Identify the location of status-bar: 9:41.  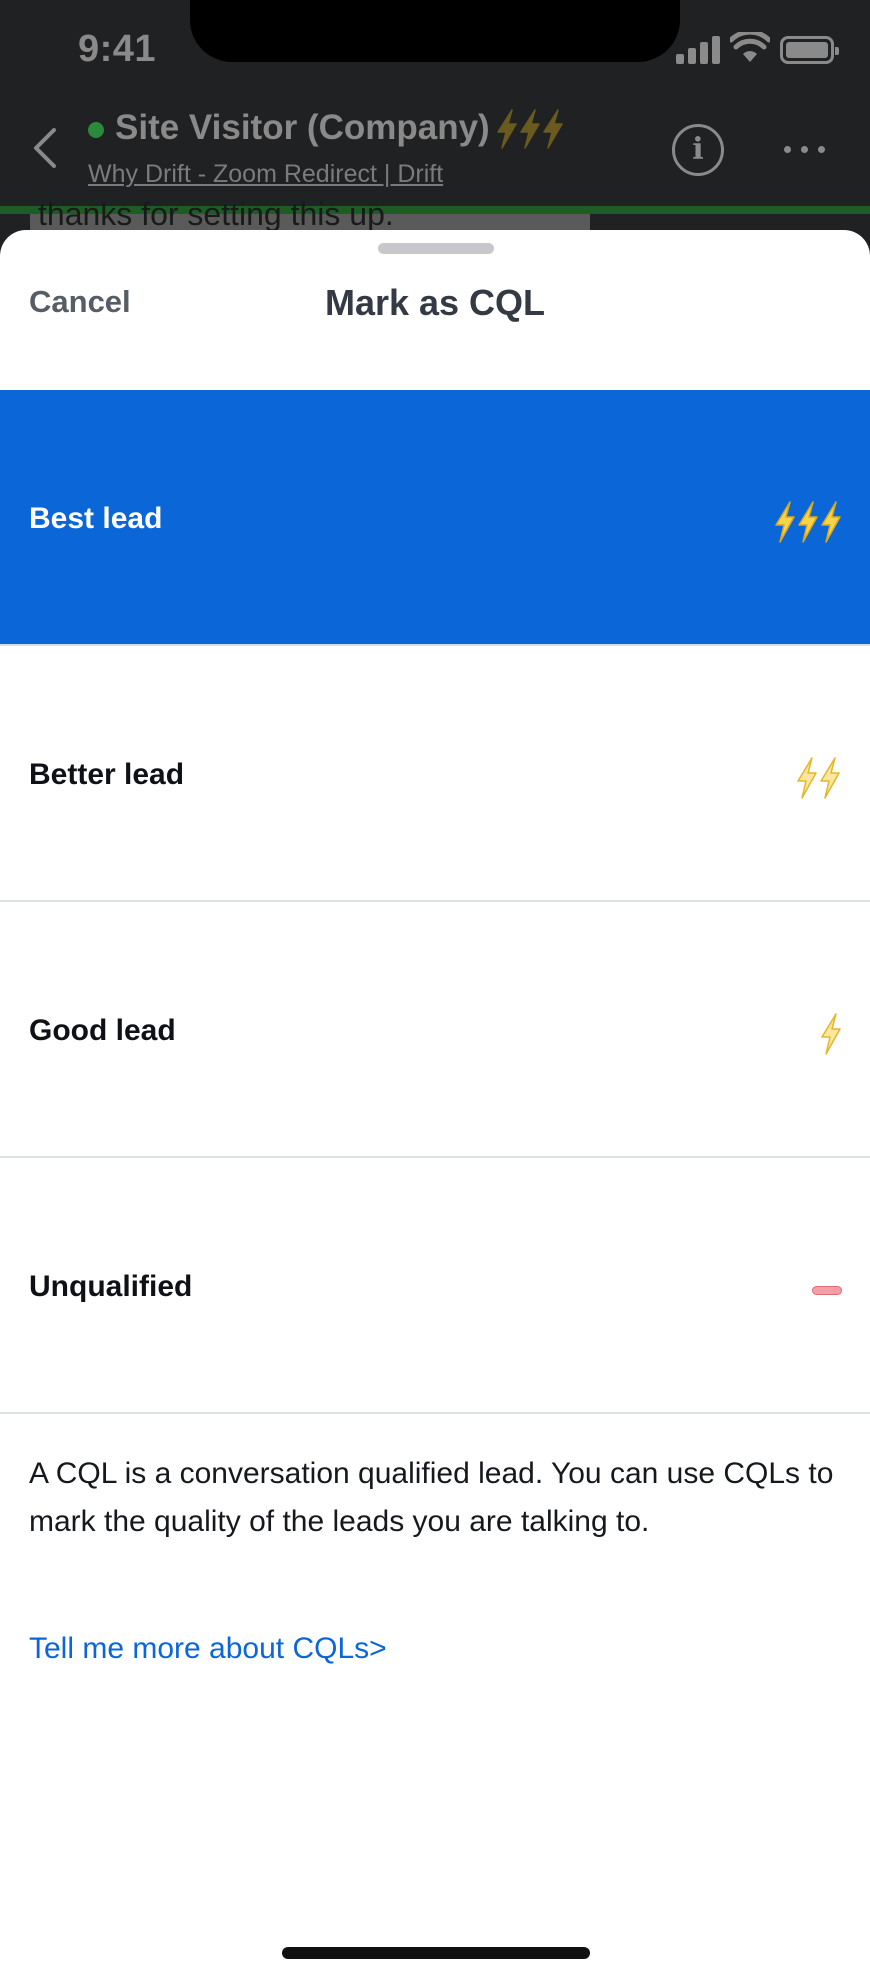
(435, 50).